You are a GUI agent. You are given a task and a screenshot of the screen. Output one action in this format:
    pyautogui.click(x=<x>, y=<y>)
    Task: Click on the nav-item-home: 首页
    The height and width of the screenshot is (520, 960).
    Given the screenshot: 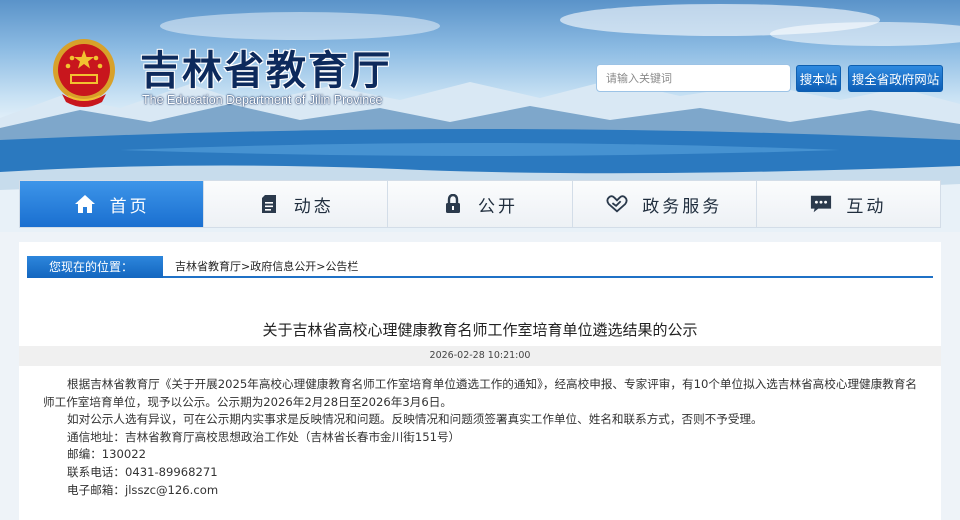 What is the action you would take?
    pyautogui.click(x=112, y=204)
    